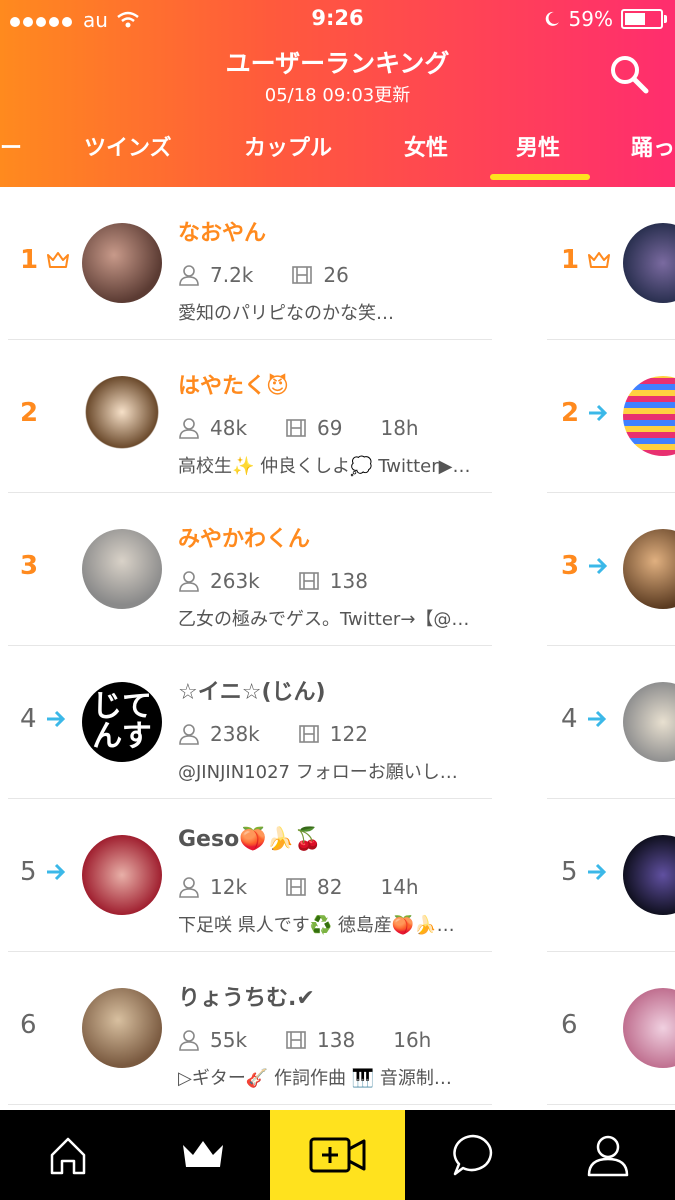 This screenshot has width=675, height=1200. What do you see at coordinates (11, 146) in the screenshot?
I see `tab-prev: ー` at bounding box center [11, 146].